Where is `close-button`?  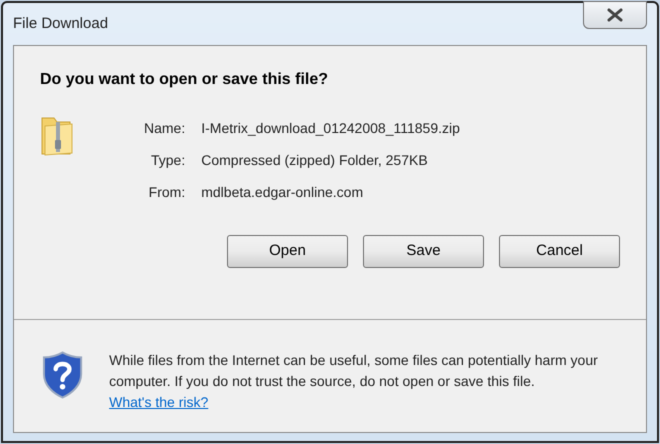 close-button is located at coordinates (615, 15).